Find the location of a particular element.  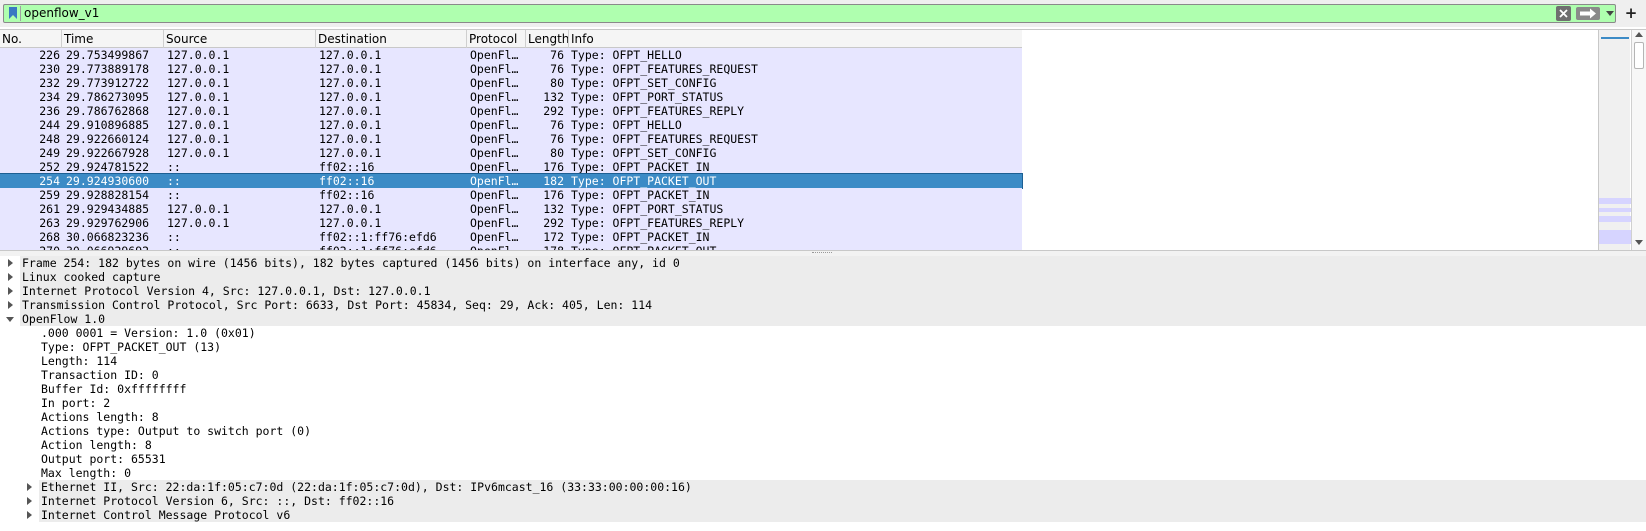

packet-destination: ff02::1:ff76:efd6 is located at coordinates (378, 247).